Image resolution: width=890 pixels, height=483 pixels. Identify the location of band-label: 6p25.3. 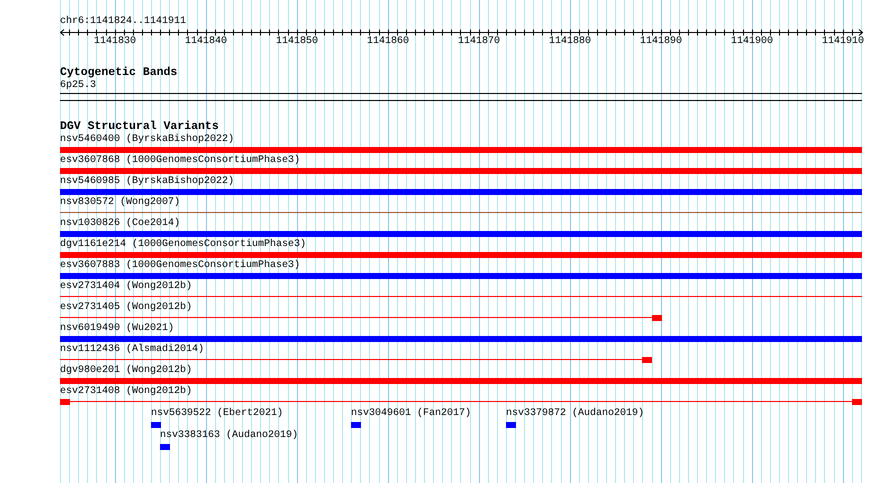
(78, 86).